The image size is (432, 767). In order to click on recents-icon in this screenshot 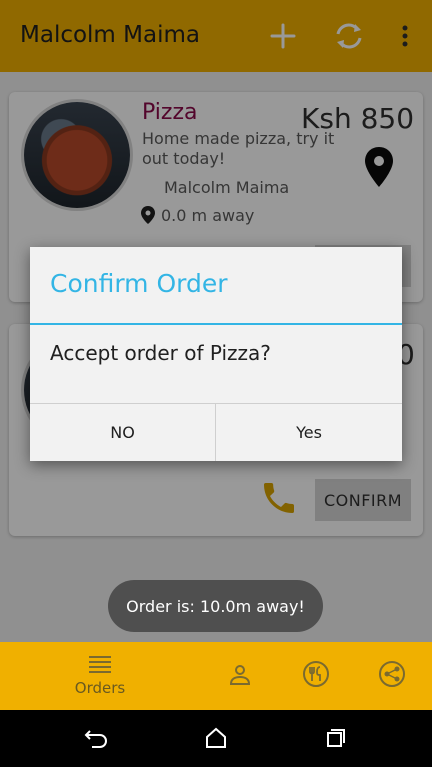, I will do `click(336, 740)`.